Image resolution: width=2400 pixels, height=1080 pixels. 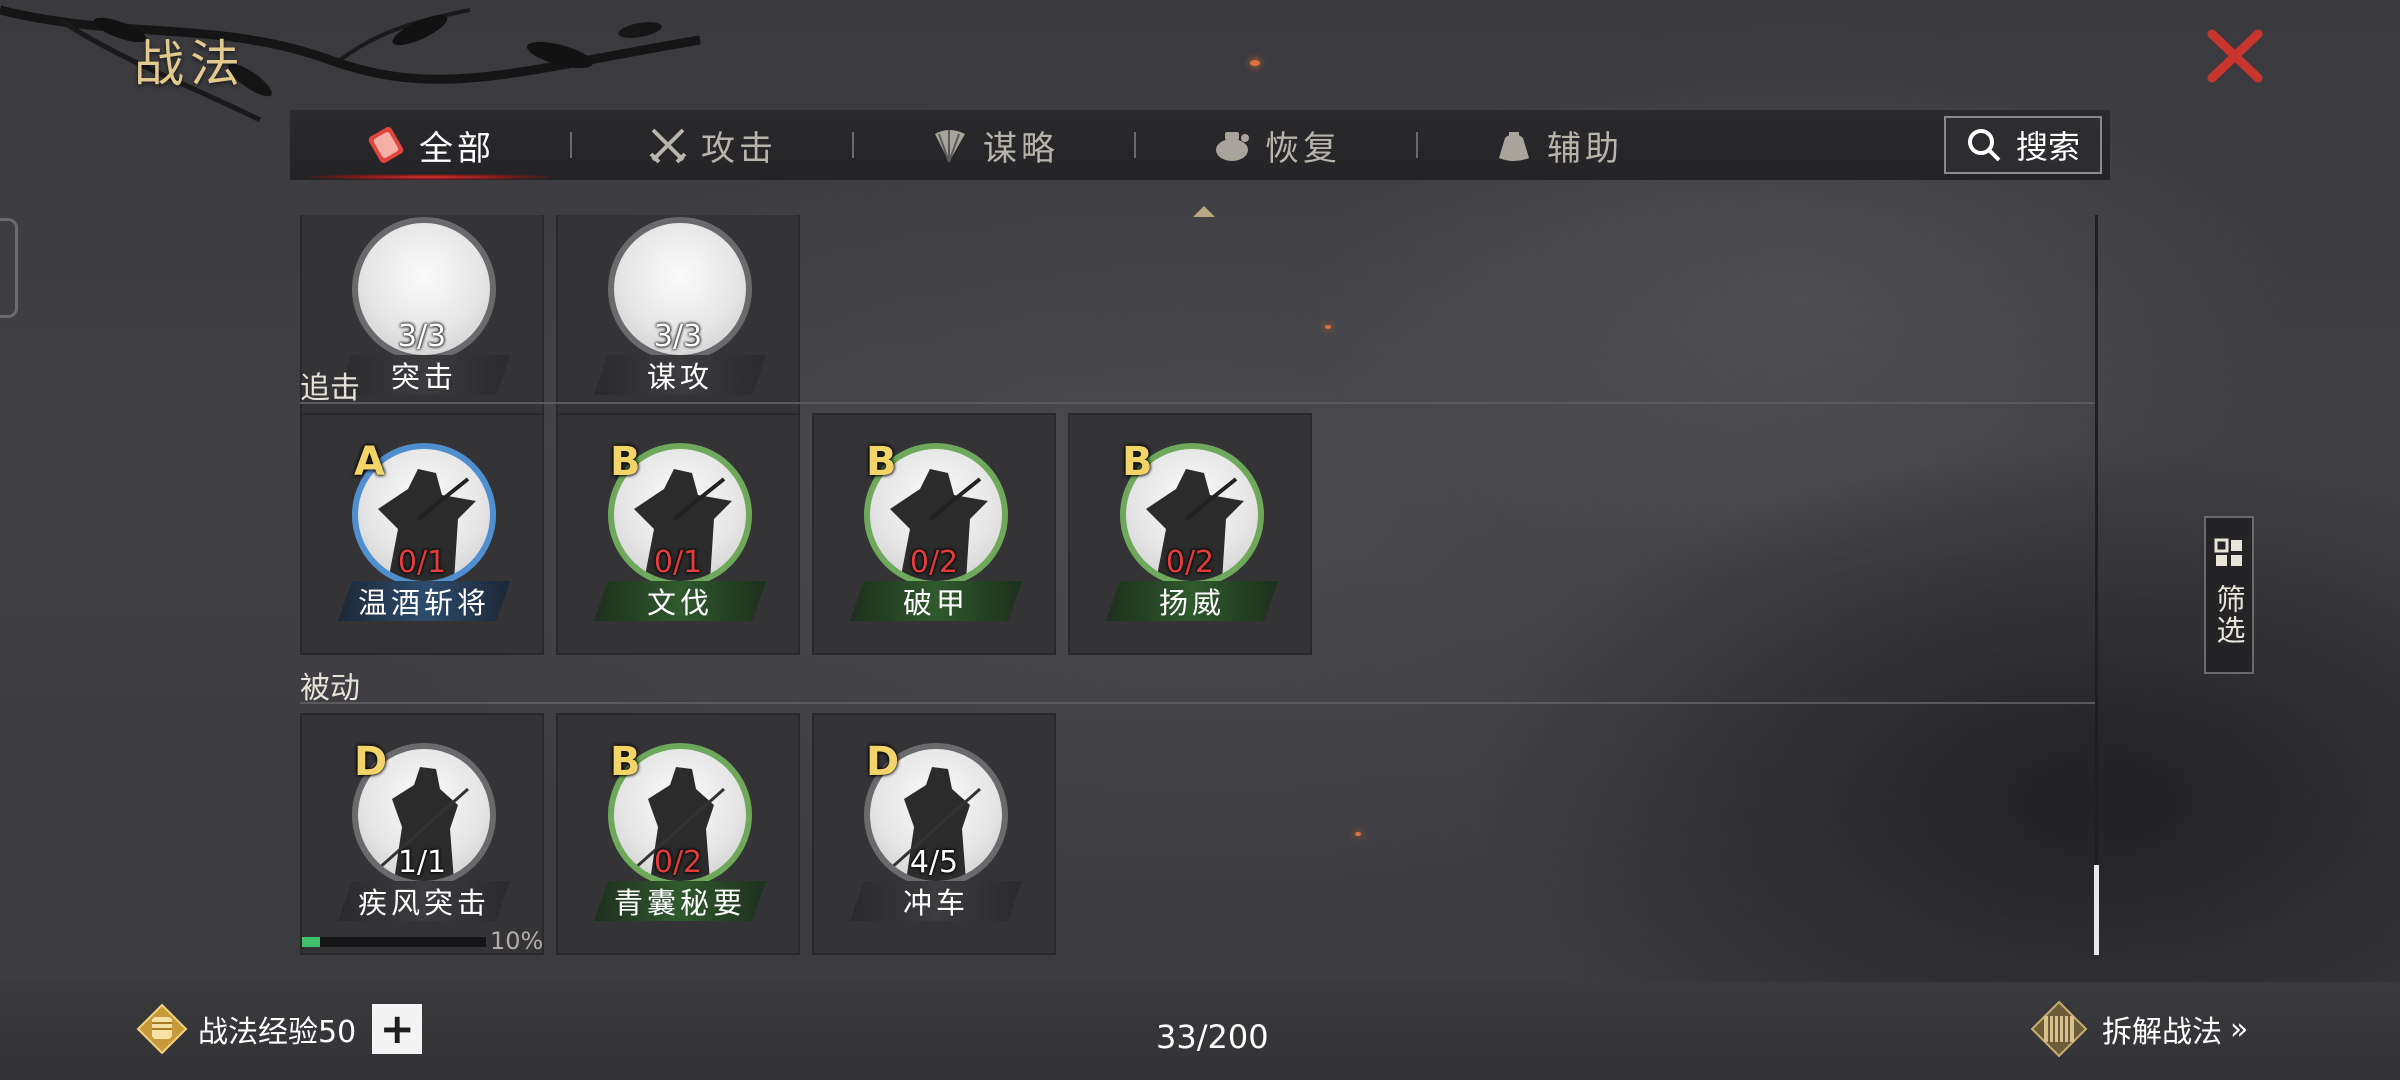 What do you see at coordinates (9, 268) in the screenshot?
I see `left-drawer-handle` at bounding box center [9, 268].